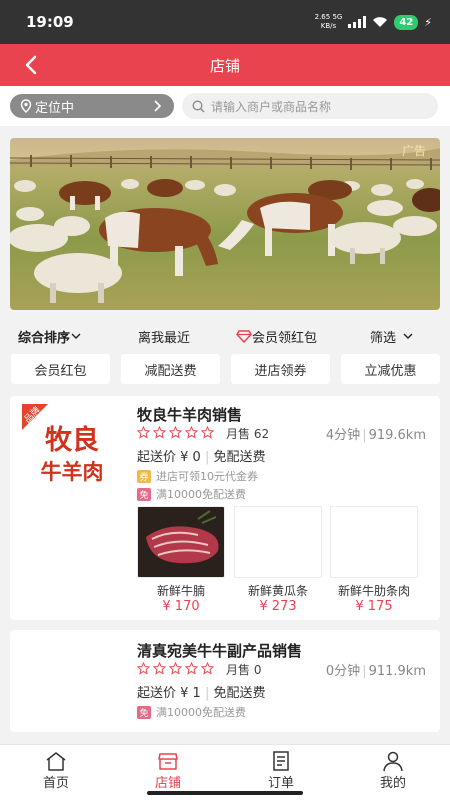  I want to click on signal-icon, so click(357, 22).